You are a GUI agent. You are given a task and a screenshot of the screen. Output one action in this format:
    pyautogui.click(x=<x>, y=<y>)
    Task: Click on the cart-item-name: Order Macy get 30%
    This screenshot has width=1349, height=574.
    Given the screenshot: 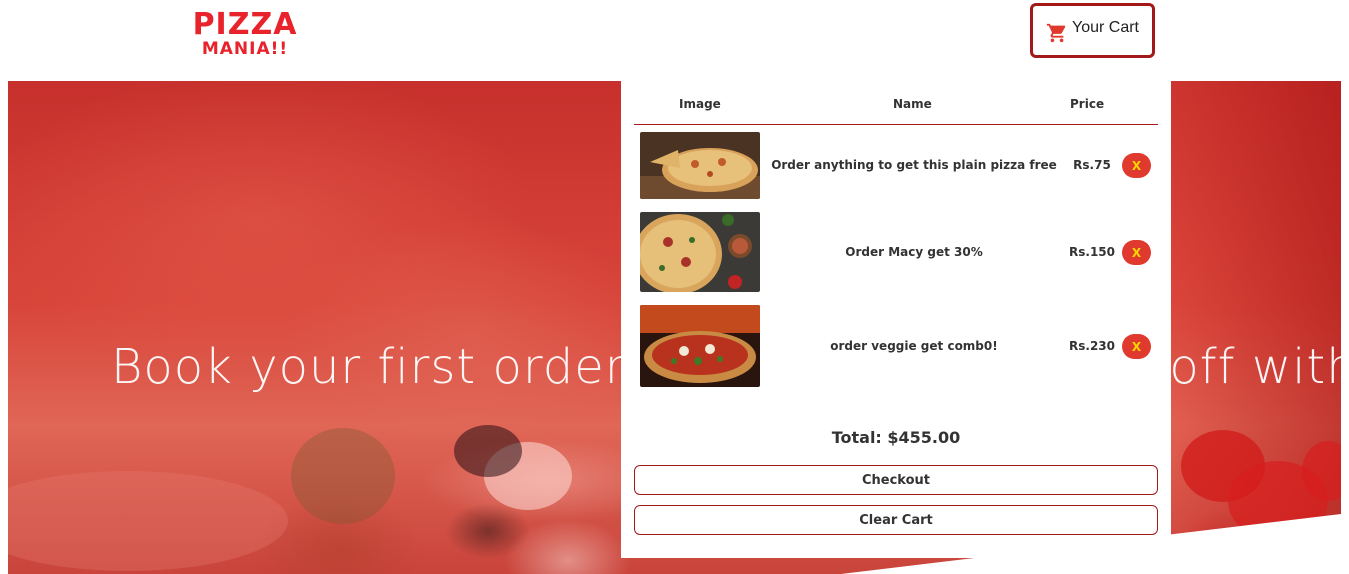 What is the action you would take?
    pyautogui.click(x=914, y=252)
    